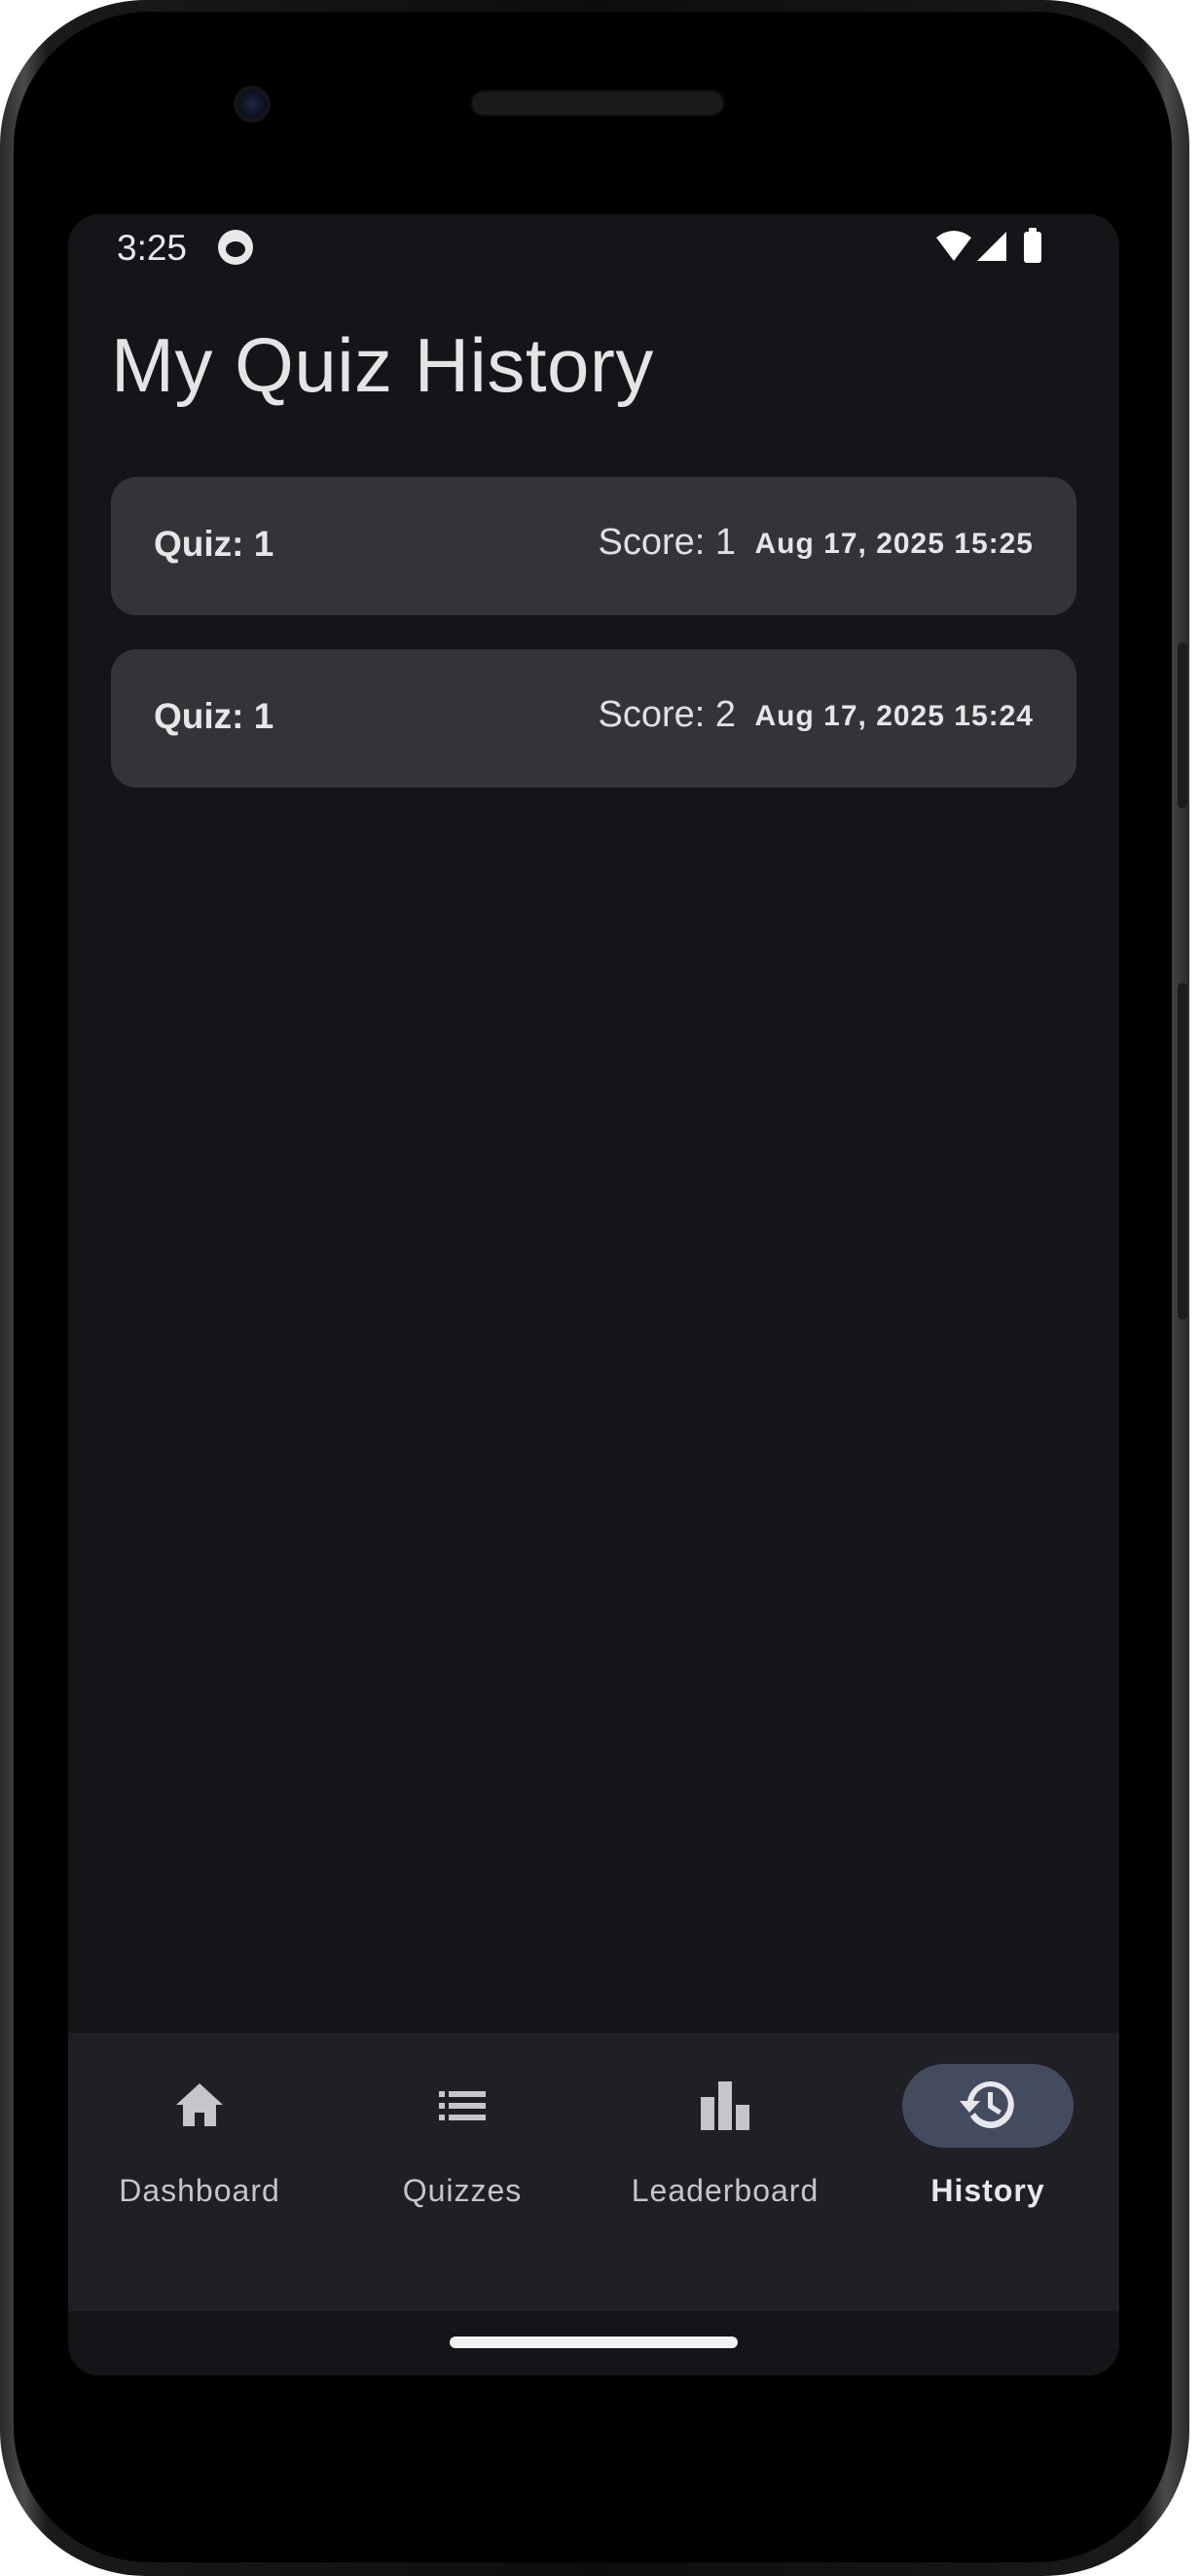  What do you see at coordinates (235, 247) in the screenshot?
I see `notification-cat-icon` at bounding box center [235, 247].